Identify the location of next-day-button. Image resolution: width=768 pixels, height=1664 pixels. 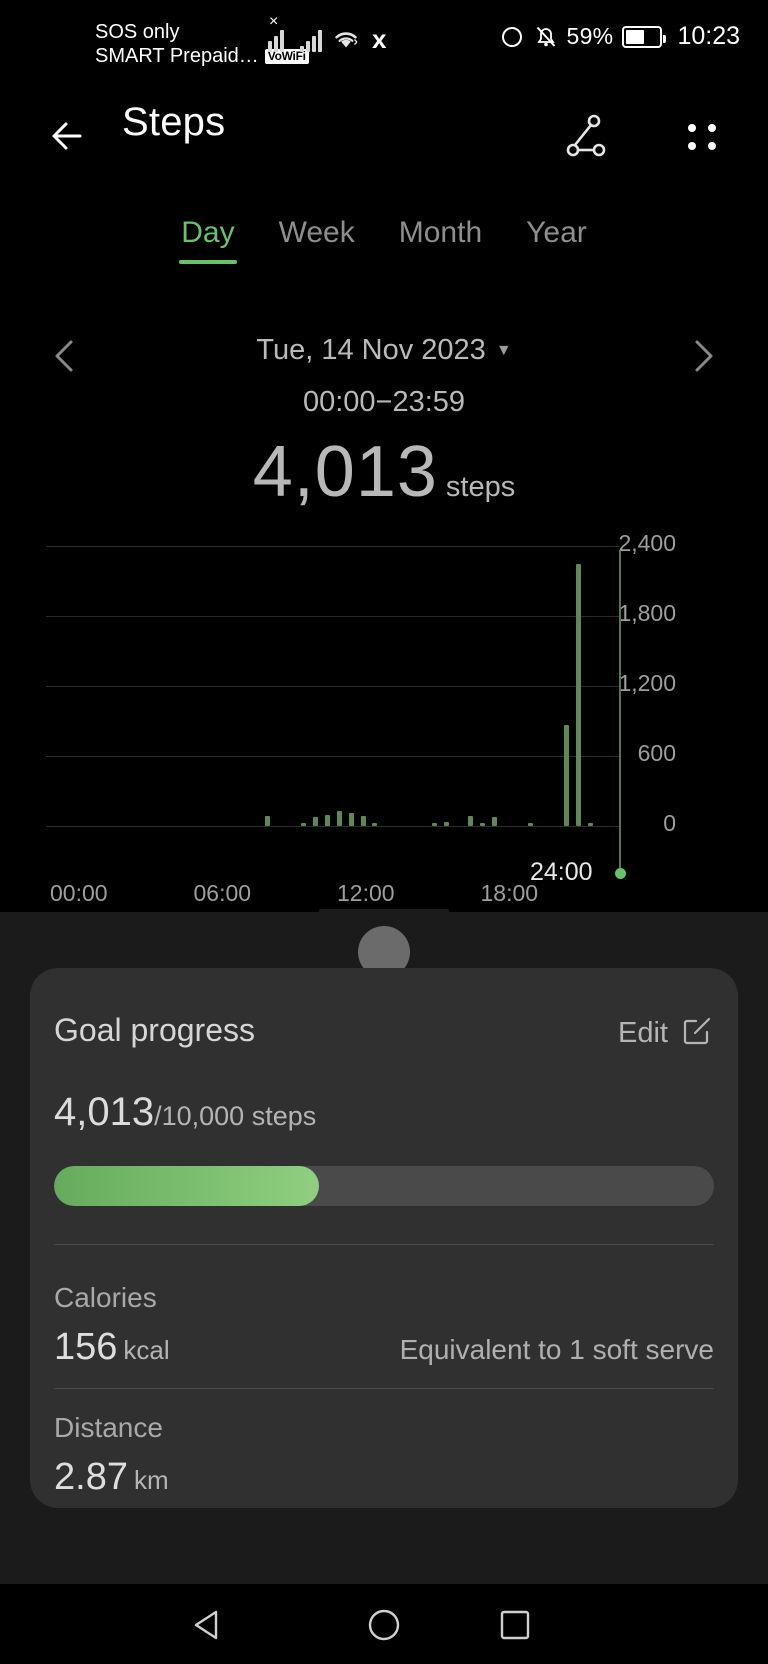
(702, 356).